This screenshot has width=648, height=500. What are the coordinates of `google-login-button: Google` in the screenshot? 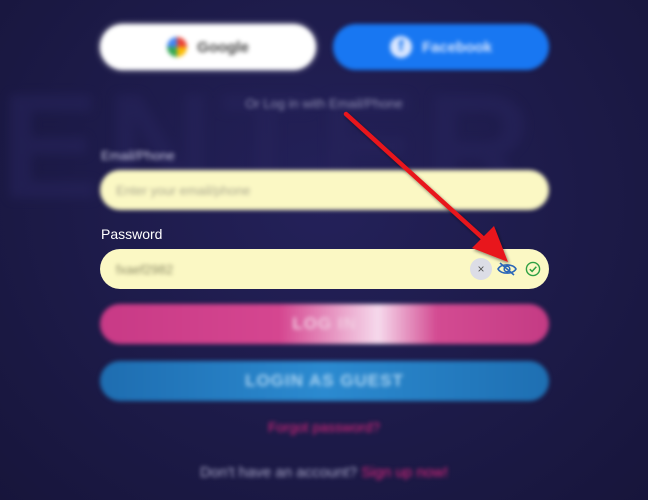 It's located at (208, 47).